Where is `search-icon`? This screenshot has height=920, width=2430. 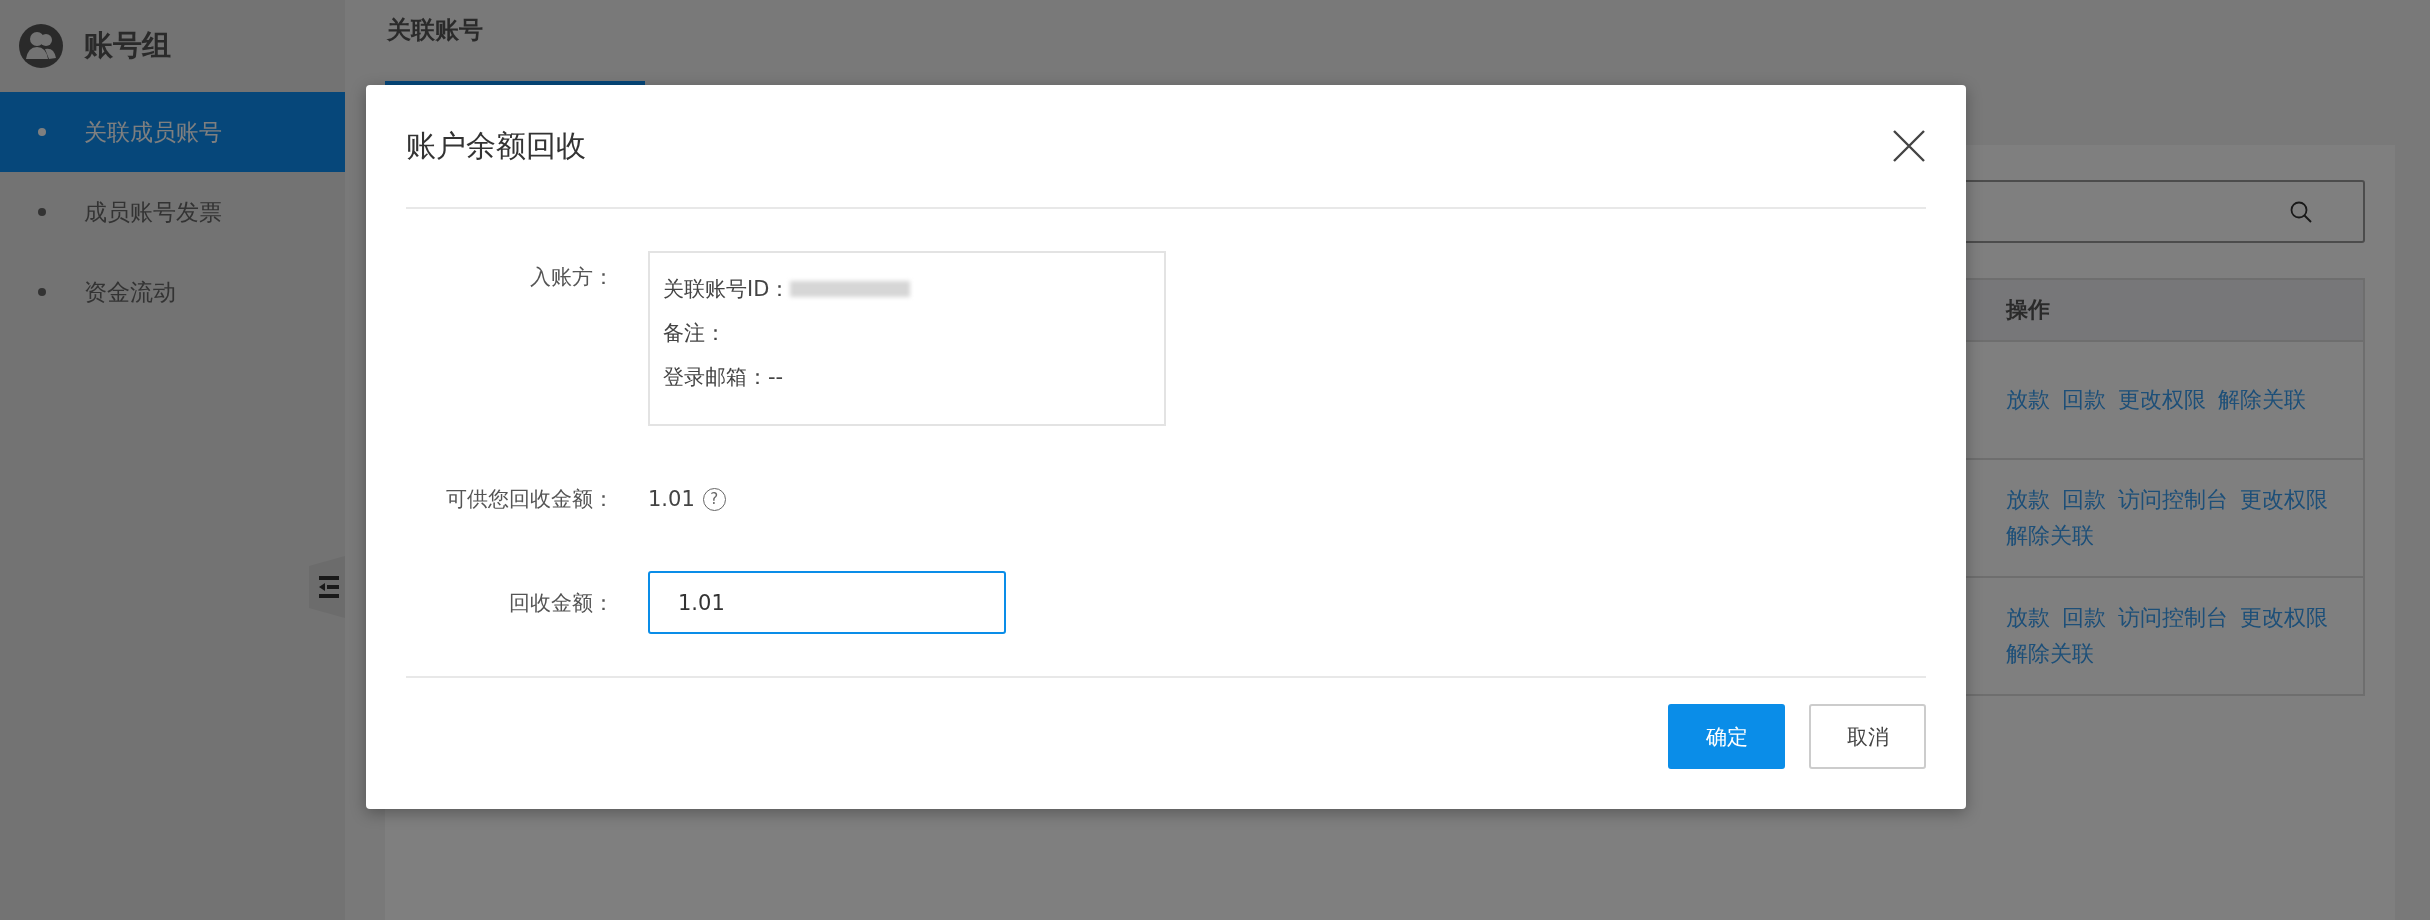
search-icon is located at coordinates (2301, 211).